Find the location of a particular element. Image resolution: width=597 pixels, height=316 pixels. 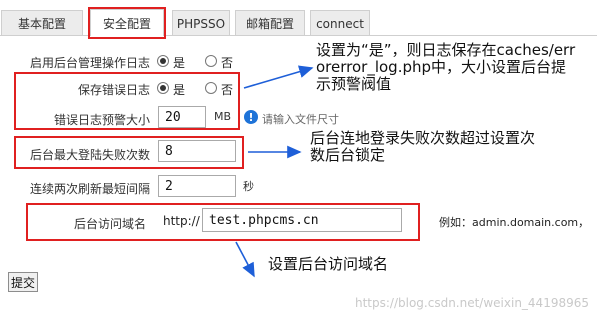

annotation-arrows is located at coordinates (274, 171).